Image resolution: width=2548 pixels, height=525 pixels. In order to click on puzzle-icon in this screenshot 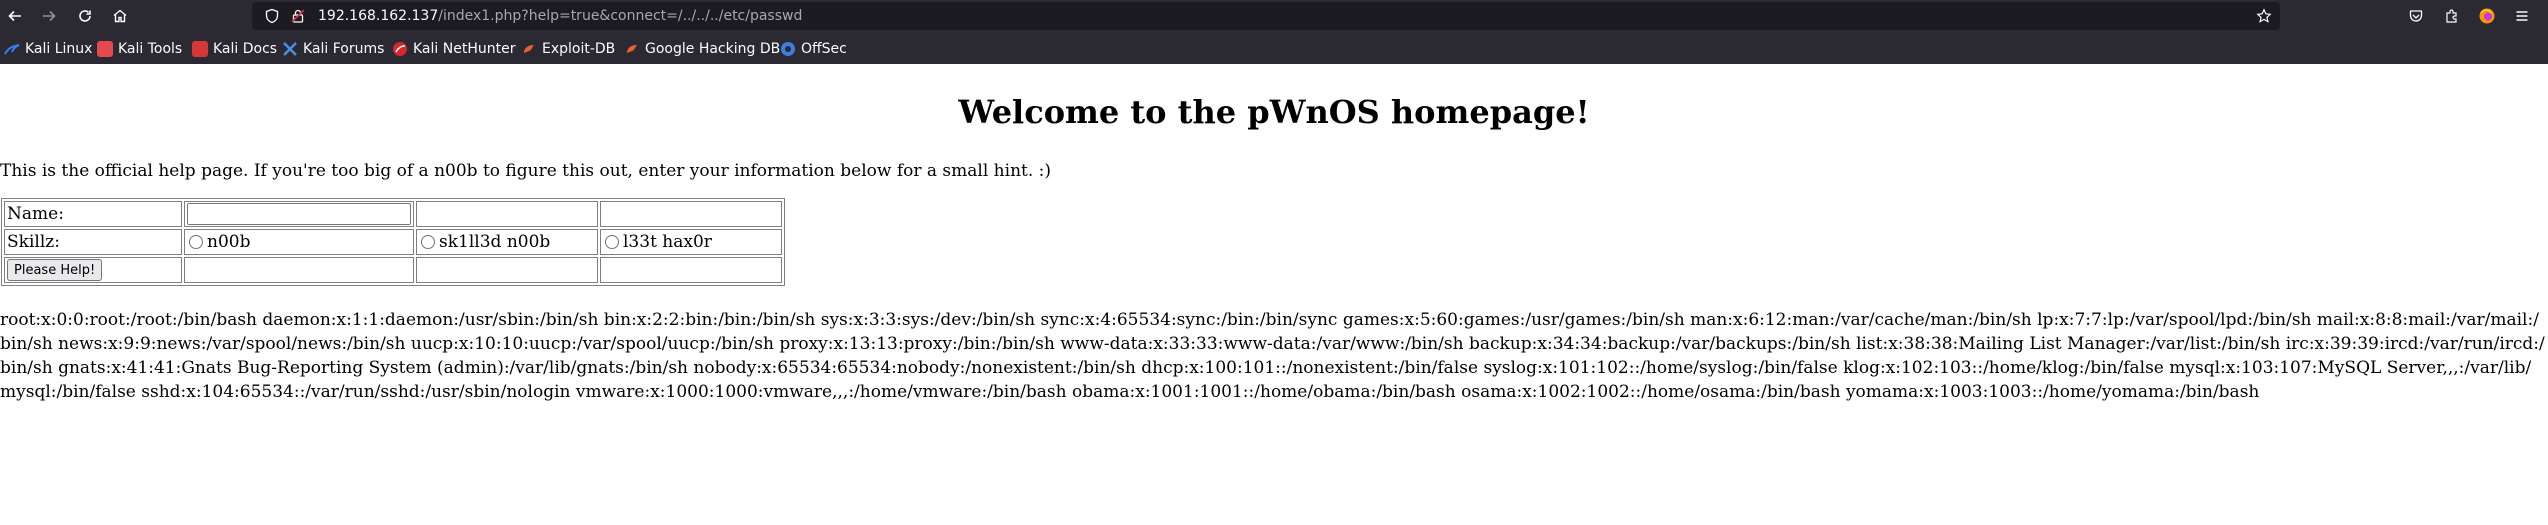, I will do `click(2451, 16)`.